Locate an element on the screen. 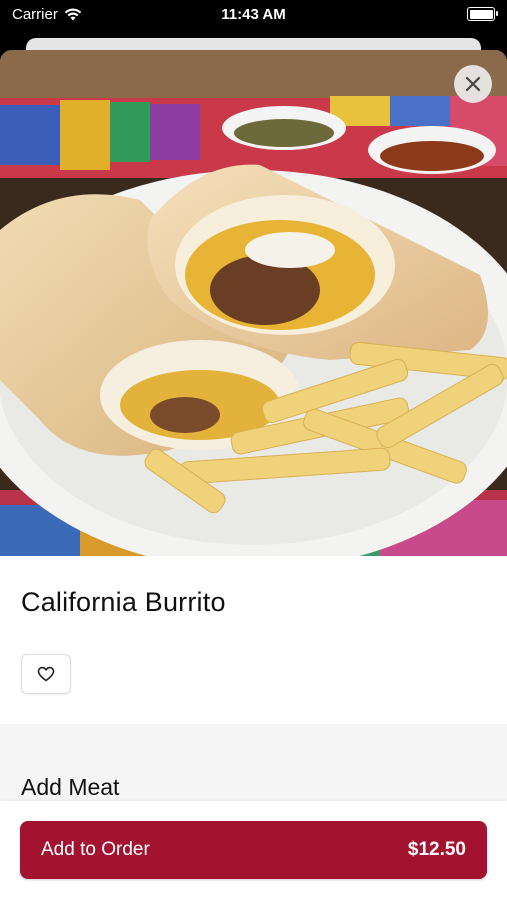  close-icon is located at coordinates (473, 84).